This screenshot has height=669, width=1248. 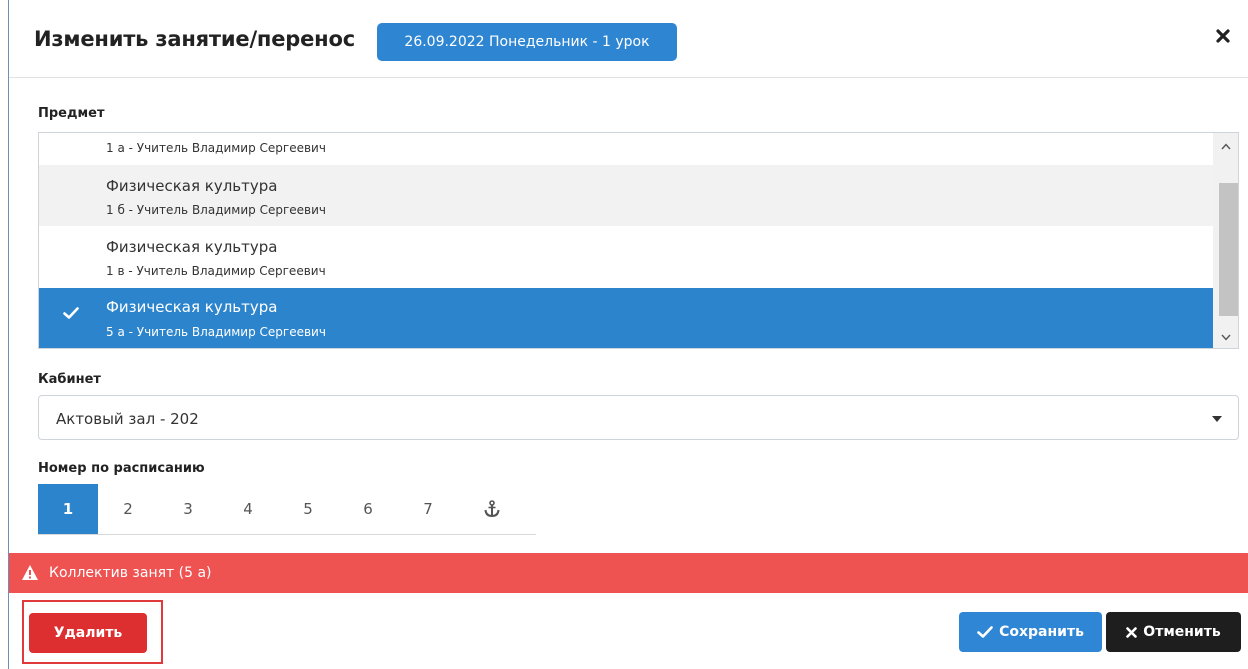 What do you see at coordinates (216, 271) in the screenshot?
I see `subject-detail: 1 в - Учитель Владимир Сергеевич` at bounding box center [216, 271].